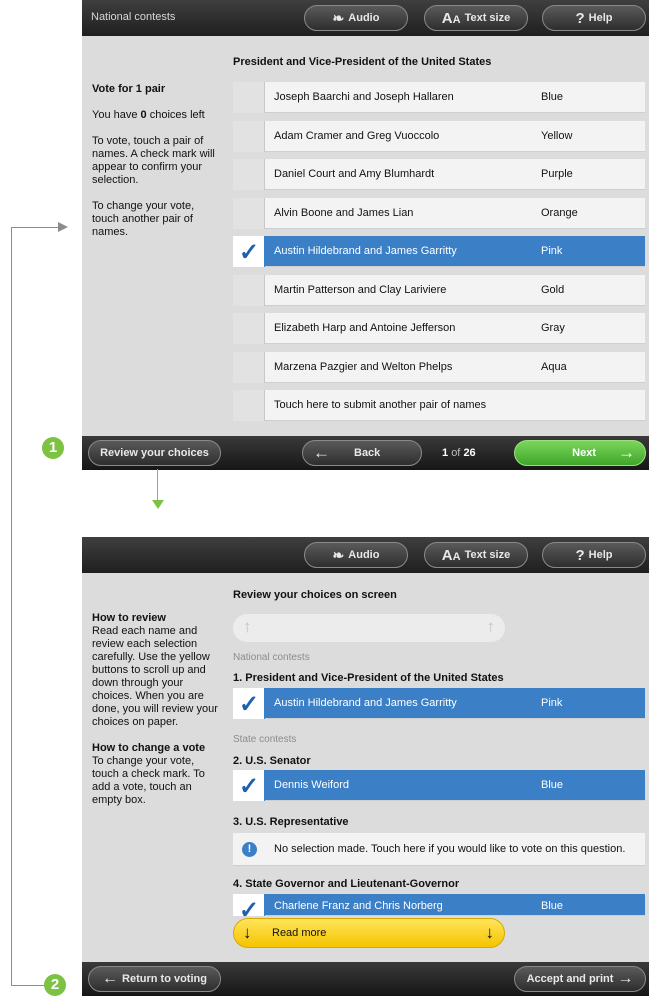 Image resolution: width=649 pixels, height=996 pixels. What do you see at coordinates (363, 366) in the screenshot?
I see `candidate-name: Marzena Pazgier and Welton Phelps` at bounding box center [363, 366].